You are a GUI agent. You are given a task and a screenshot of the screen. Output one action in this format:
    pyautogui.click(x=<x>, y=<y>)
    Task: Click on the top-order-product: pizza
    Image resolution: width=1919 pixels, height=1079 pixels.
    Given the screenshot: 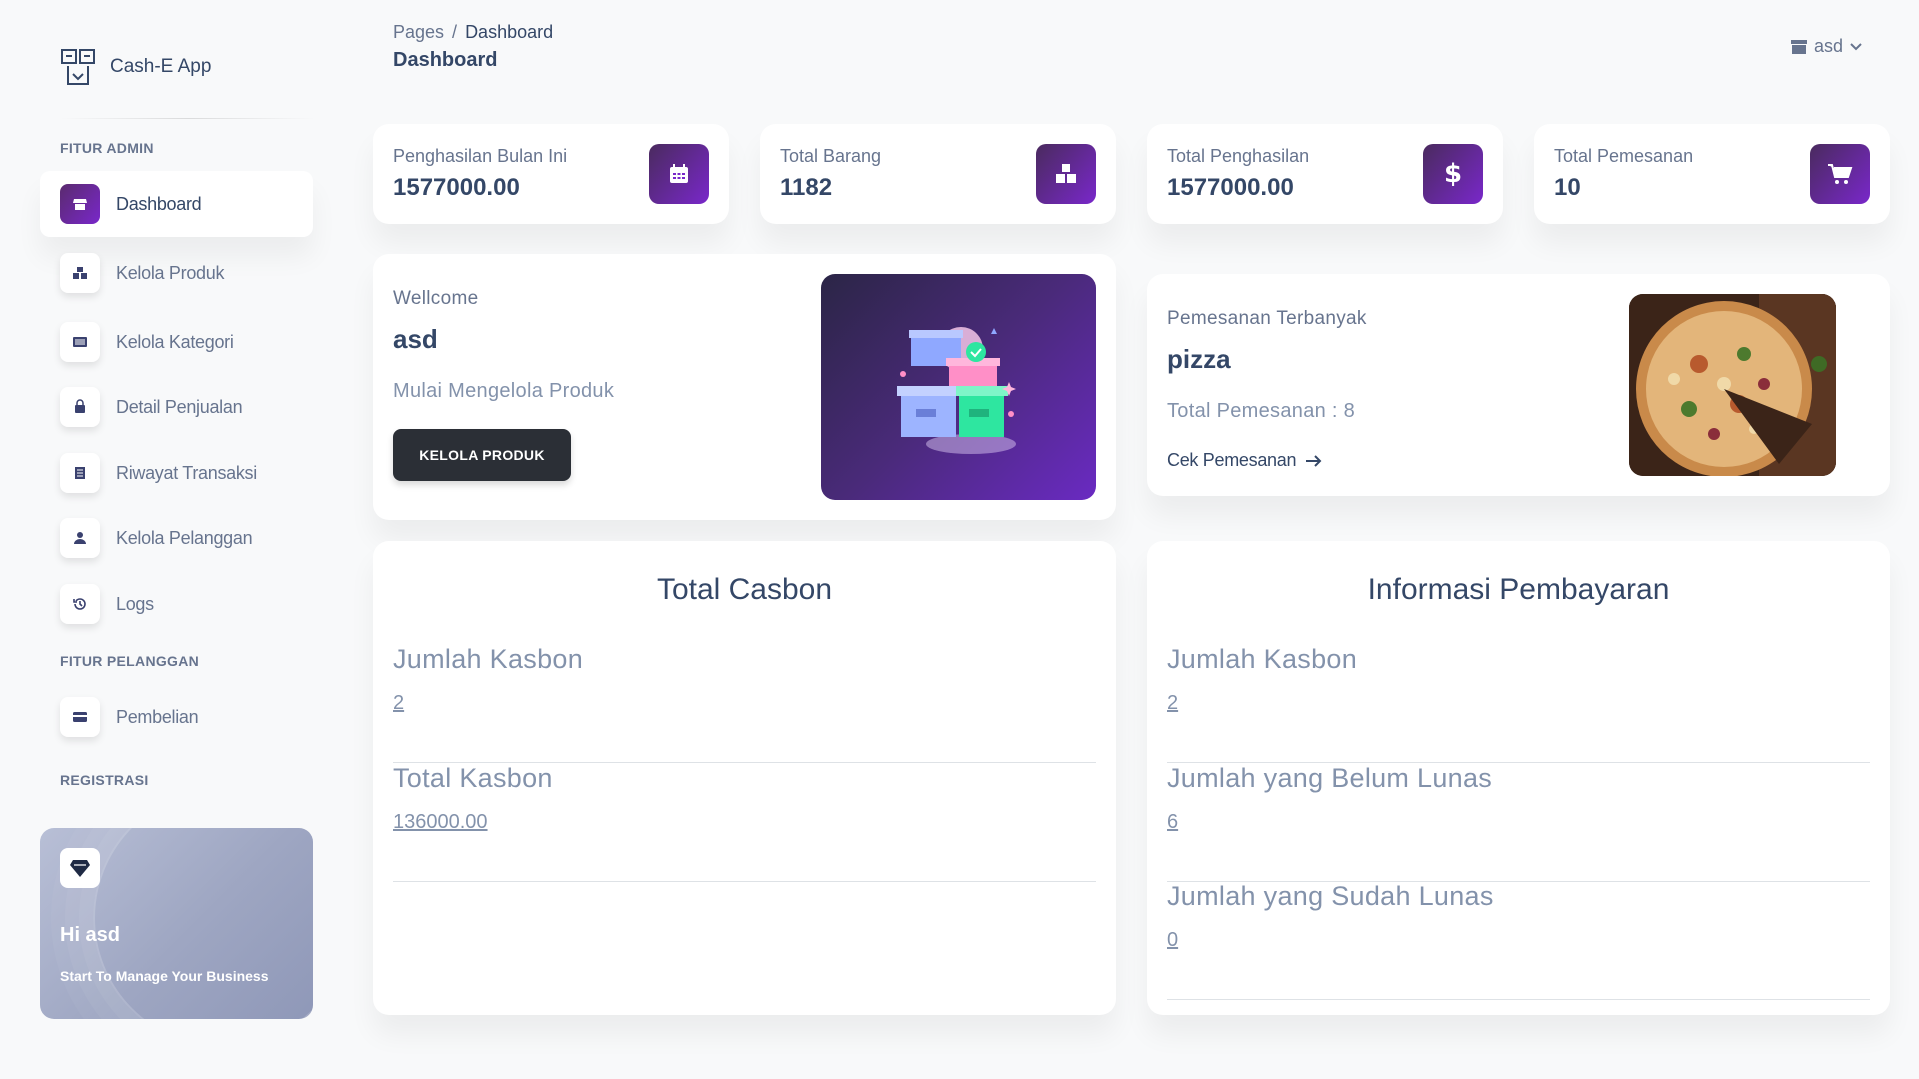 What is the action you would take?
    pyautogui.click(x=1199, y=359)
    